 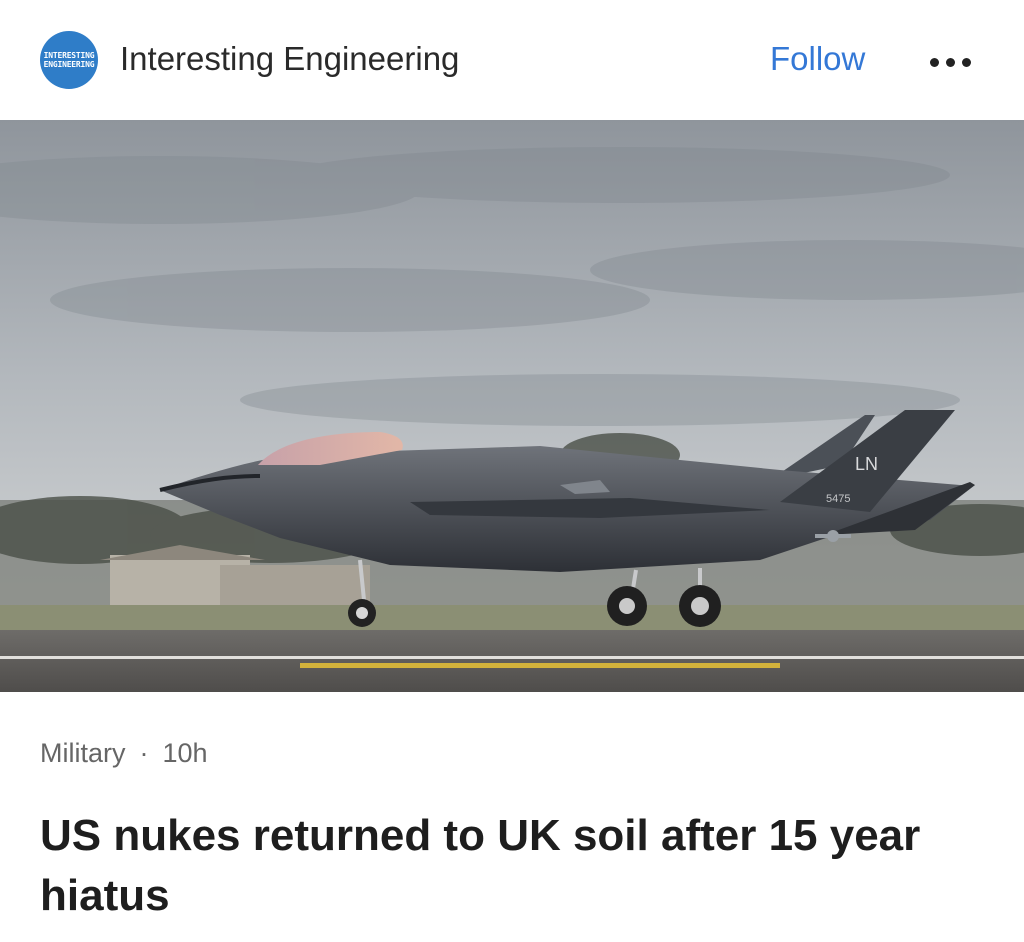 What do you see at coordinates (69, 55) in the screenshot?
I see `logo-text-line1: INTERESTING` at bounding box center [69, 55].